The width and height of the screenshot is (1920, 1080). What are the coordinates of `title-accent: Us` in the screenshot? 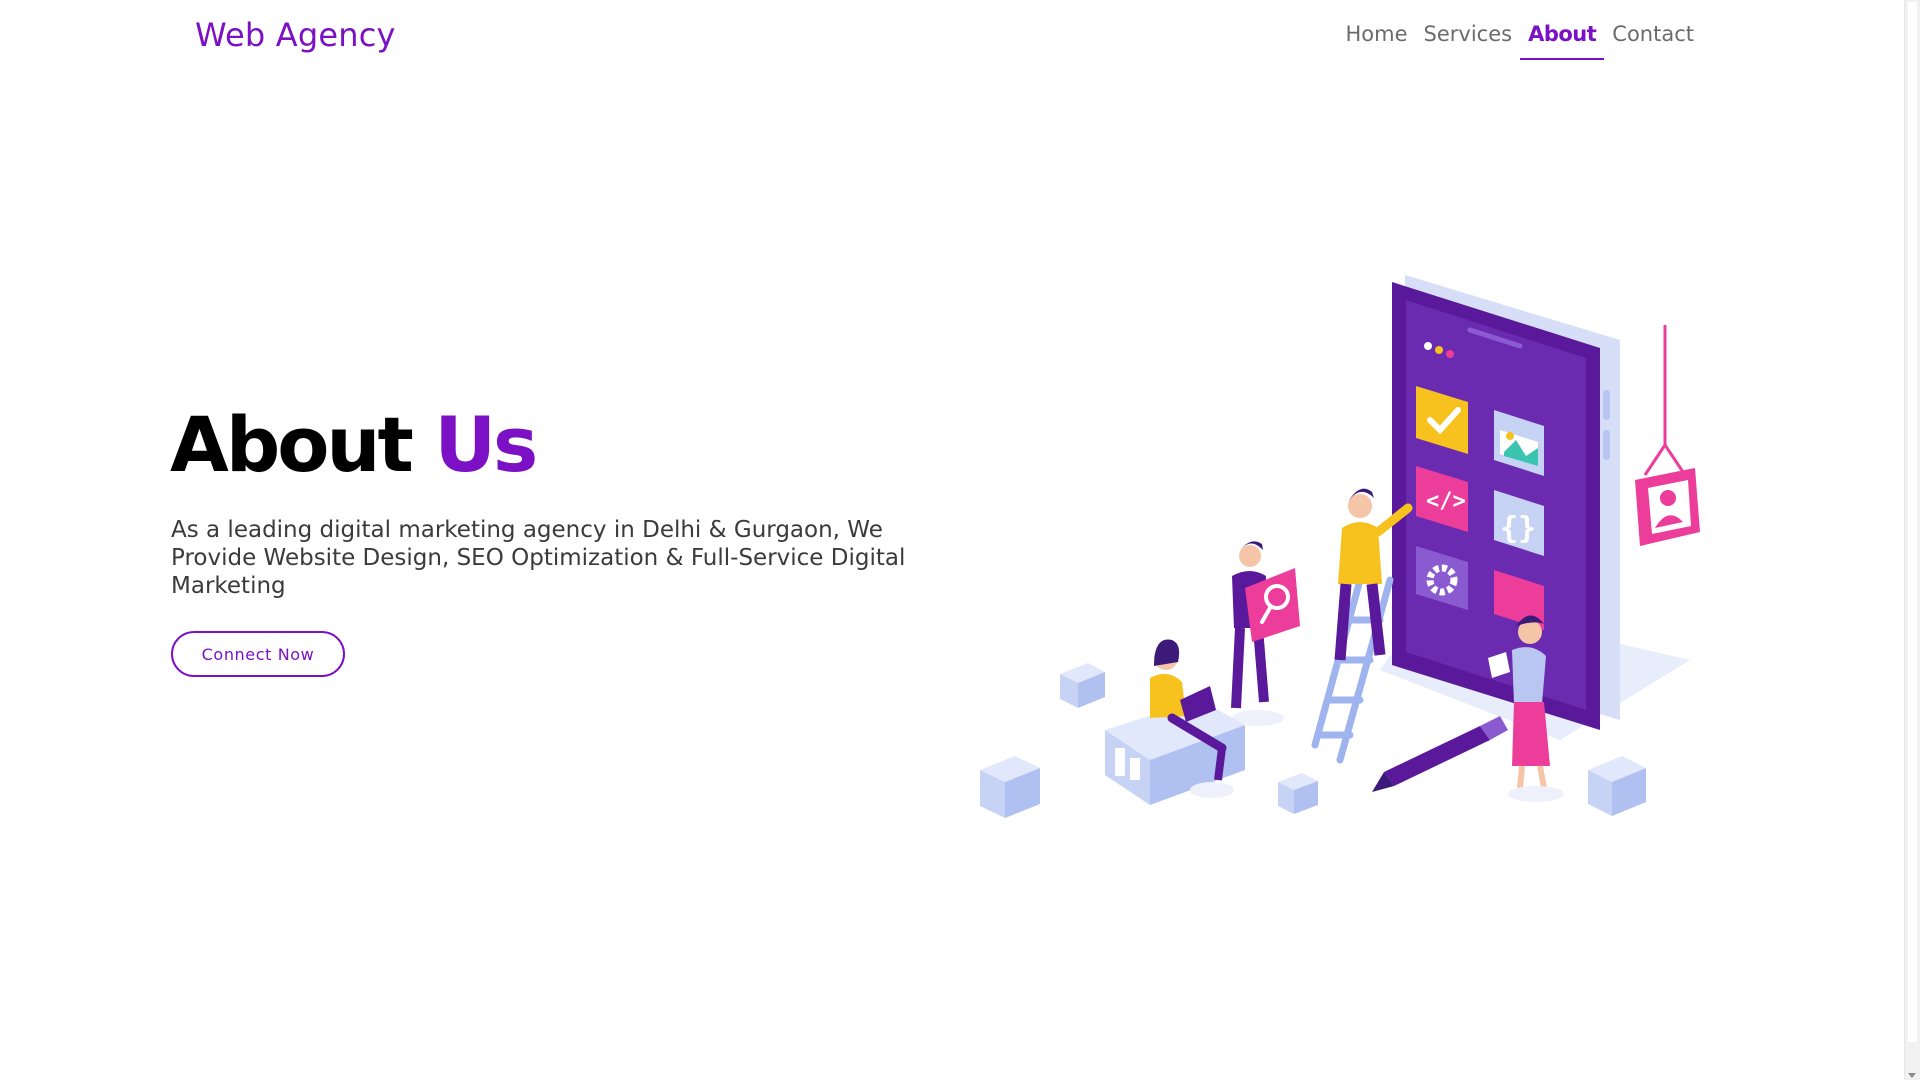 It's located at (486, 444).